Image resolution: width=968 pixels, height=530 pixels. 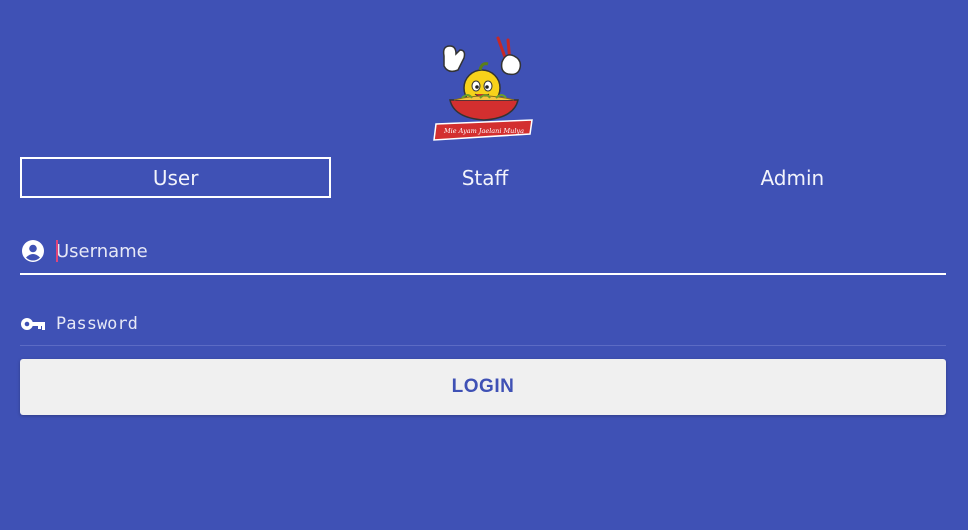 I want to click on role-tabs: User Staff Admin, so click(x=483, y=177).